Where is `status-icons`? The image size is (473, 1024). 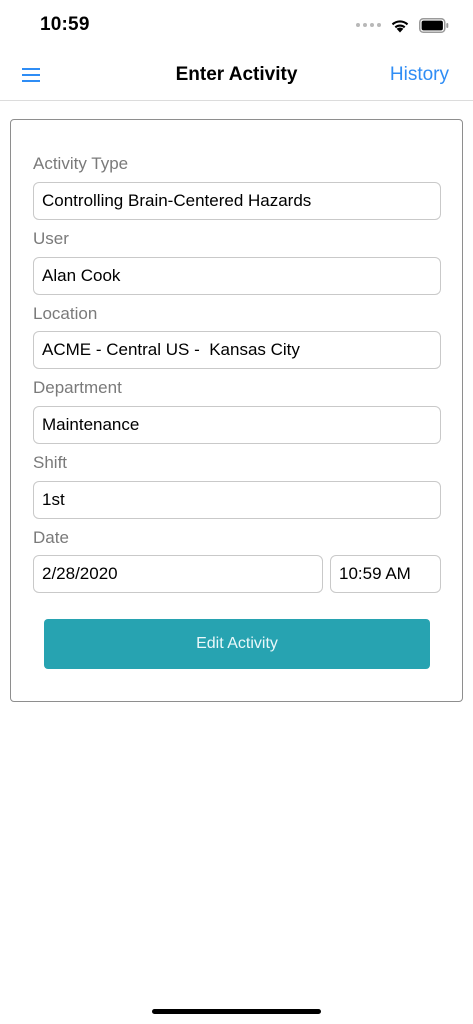
status-icons is located at coordinates (402, 25).